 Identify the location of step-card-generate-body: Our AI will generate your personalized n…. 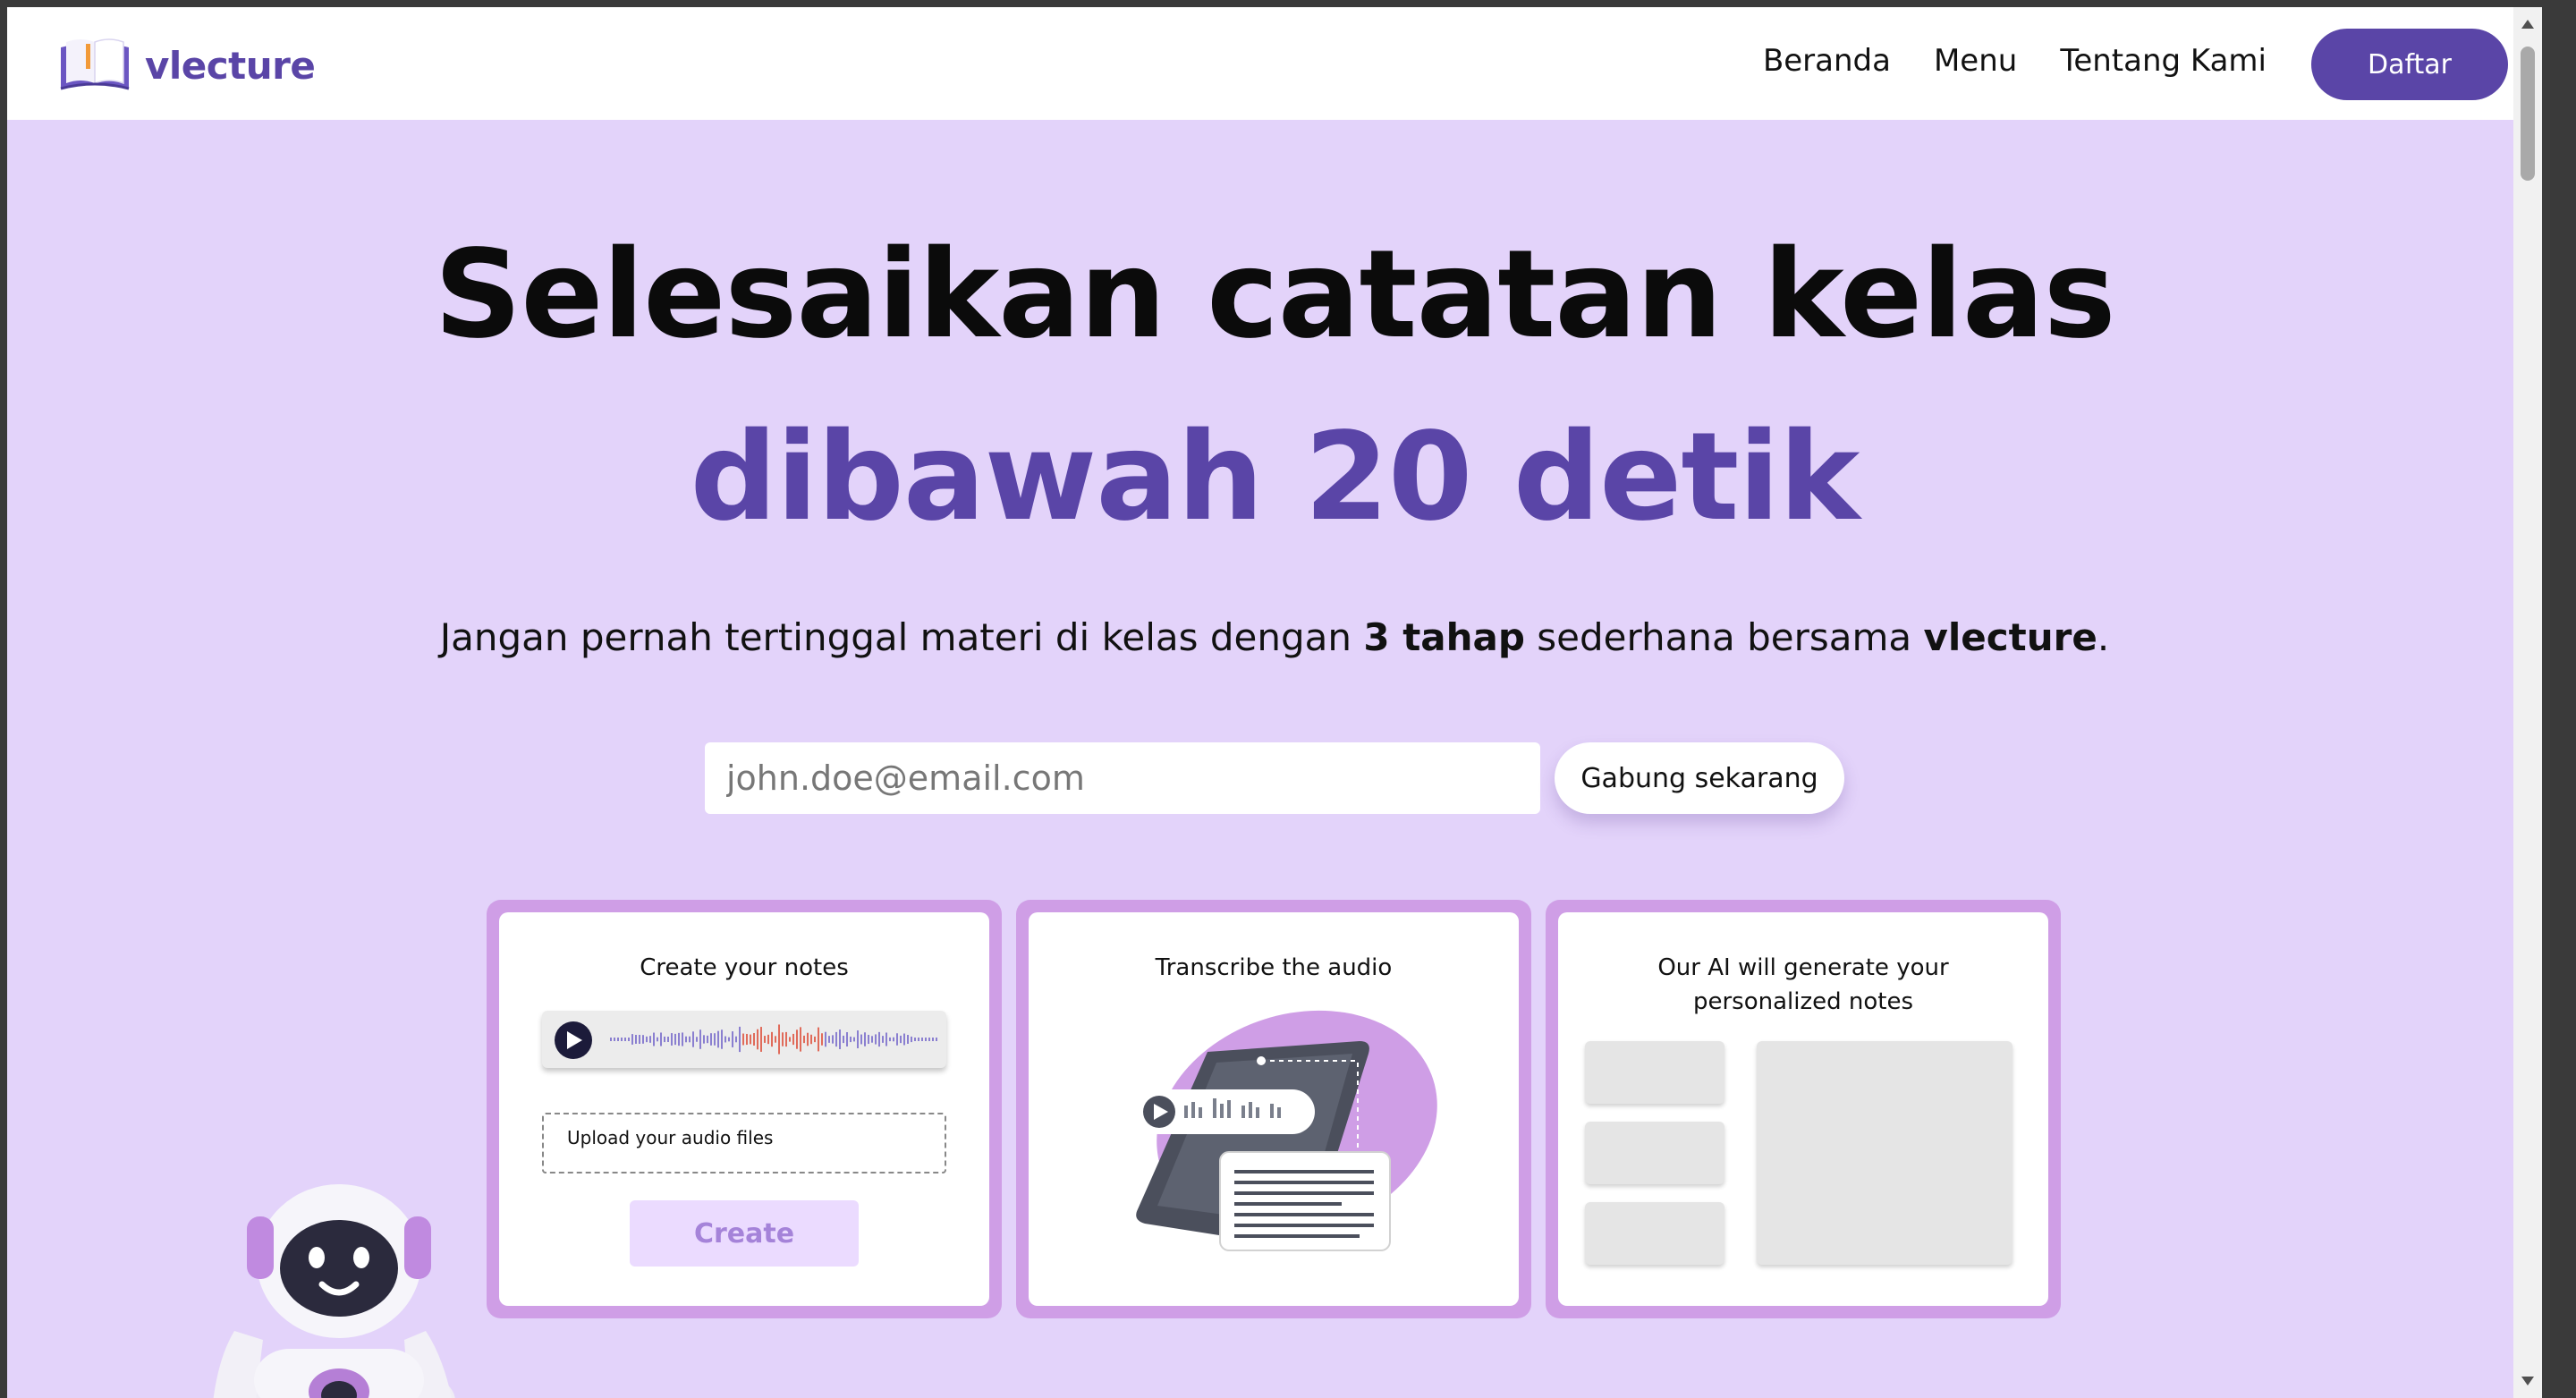
(1803, 1109).